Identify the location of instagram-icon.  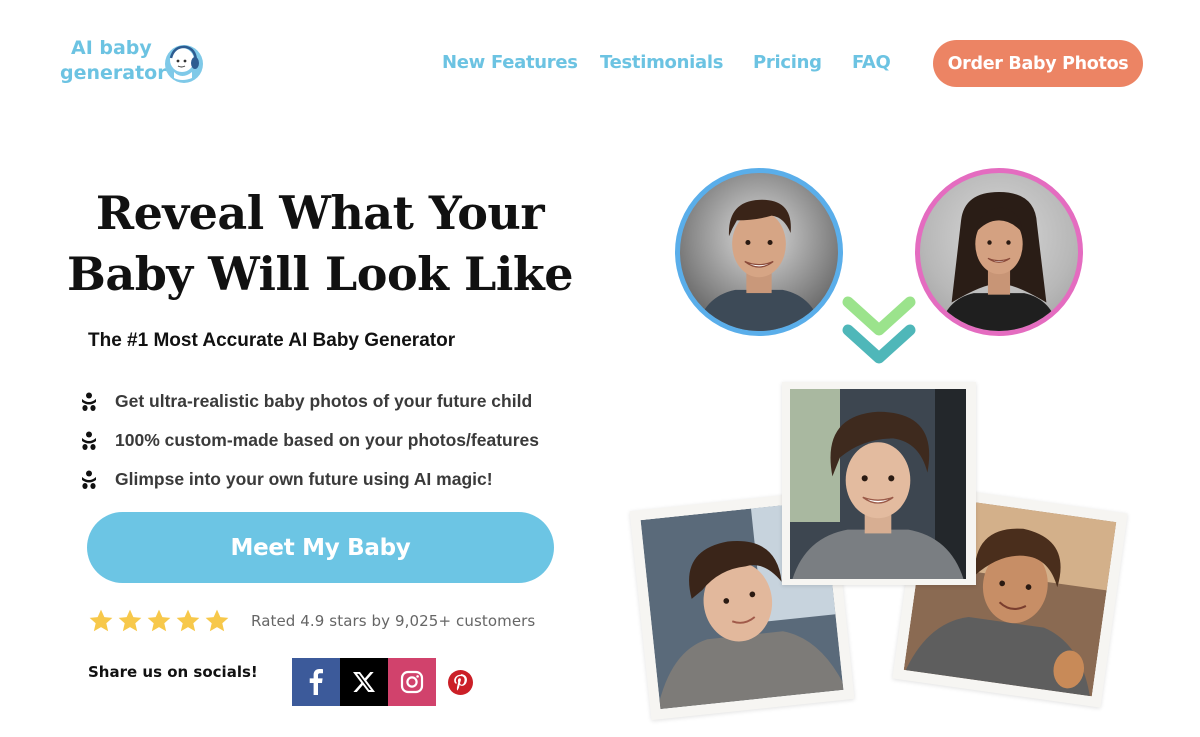
(412, 682).